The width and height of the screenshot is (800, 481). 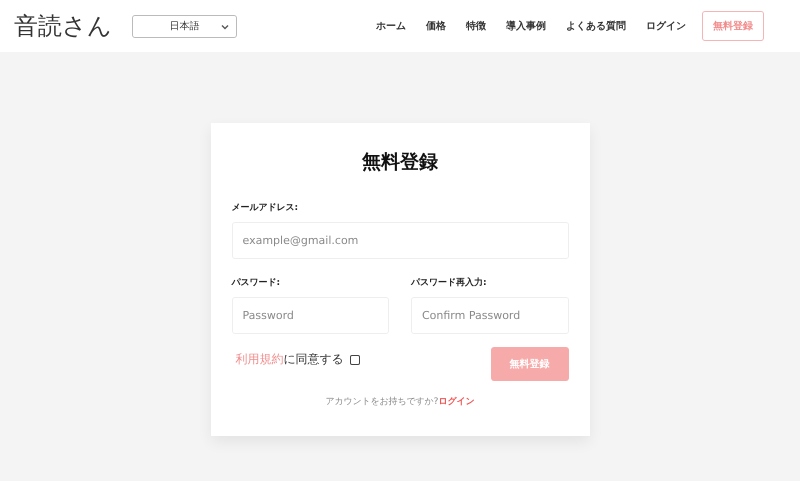 I want to click on confirm-password-field: Confirm Password, so click(x=489, y=315).